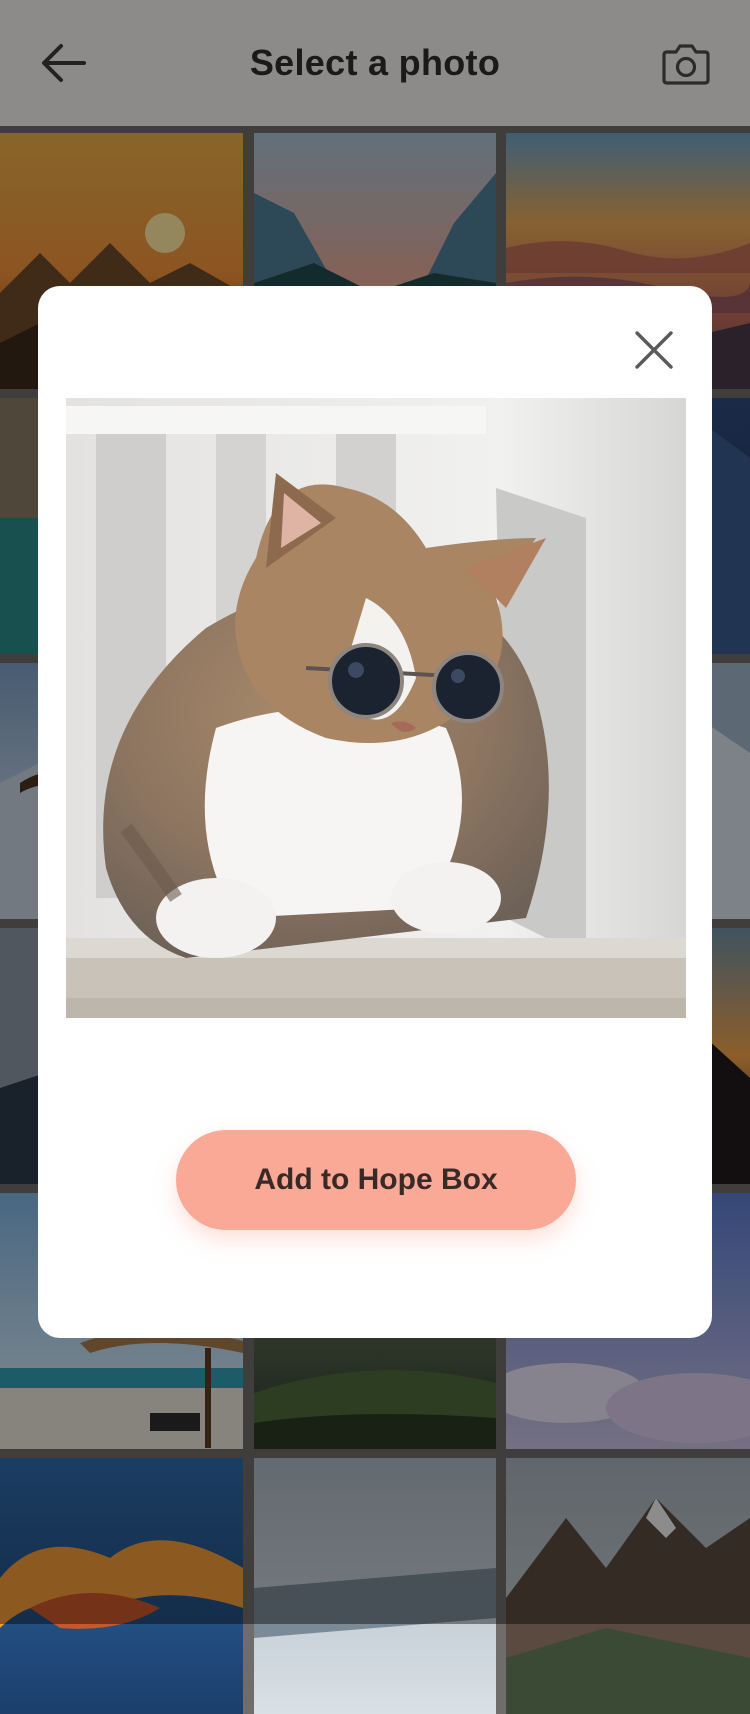 Image resolution: width=750 pixels, height=1714 pixels. I want to click on photo-thumb-snowy-forest, so click(375, 1586).